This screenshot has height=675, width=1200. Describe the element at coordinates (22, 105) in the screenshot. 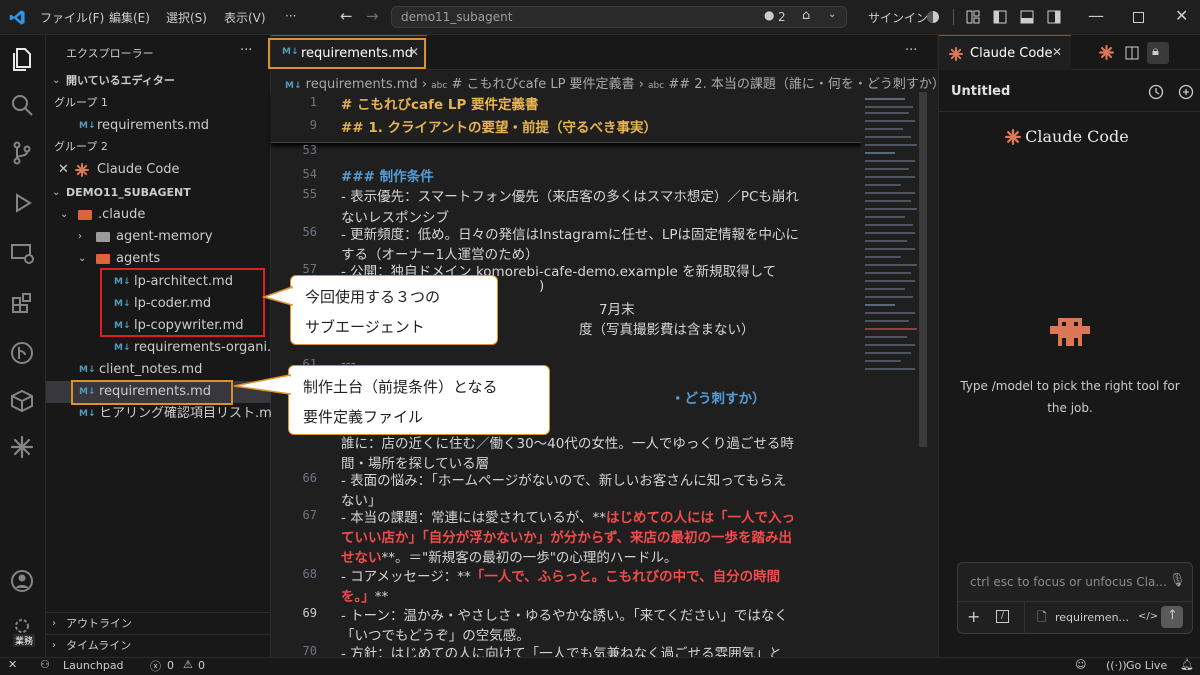

I see `search-icon` at that location.